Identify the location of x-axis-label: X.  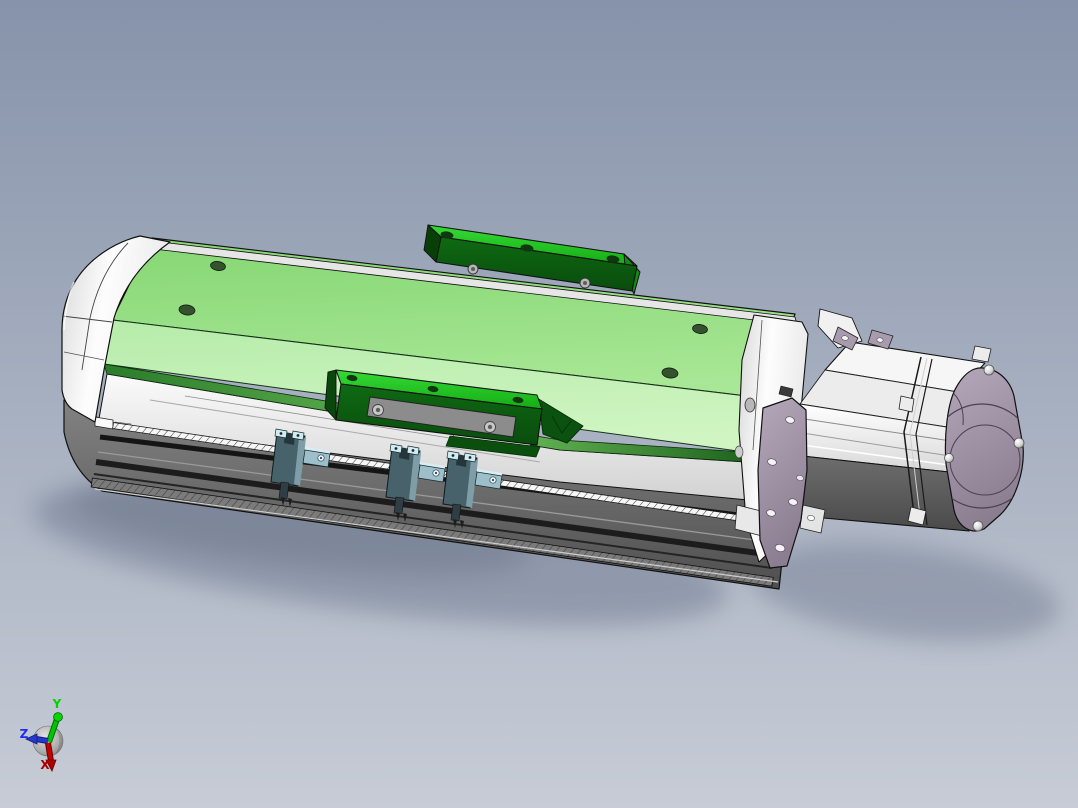
(45, 765).